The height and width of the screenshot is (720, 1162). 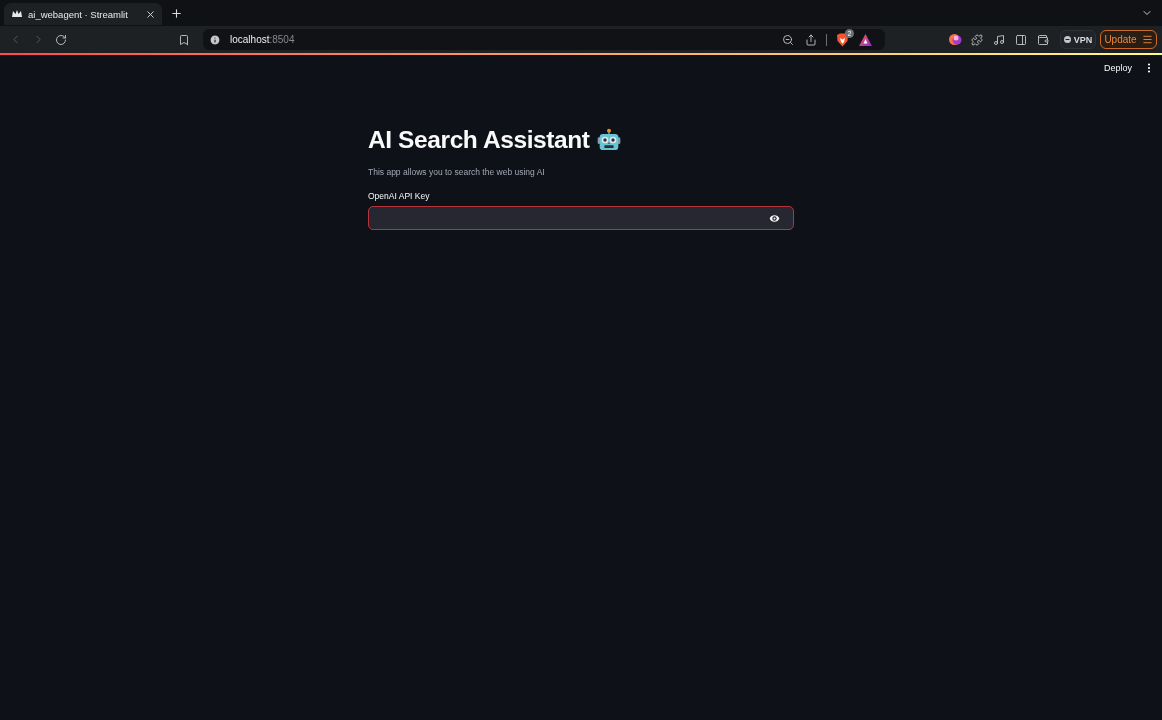 I want to click on reload-icon, so click(x=61, y=39).